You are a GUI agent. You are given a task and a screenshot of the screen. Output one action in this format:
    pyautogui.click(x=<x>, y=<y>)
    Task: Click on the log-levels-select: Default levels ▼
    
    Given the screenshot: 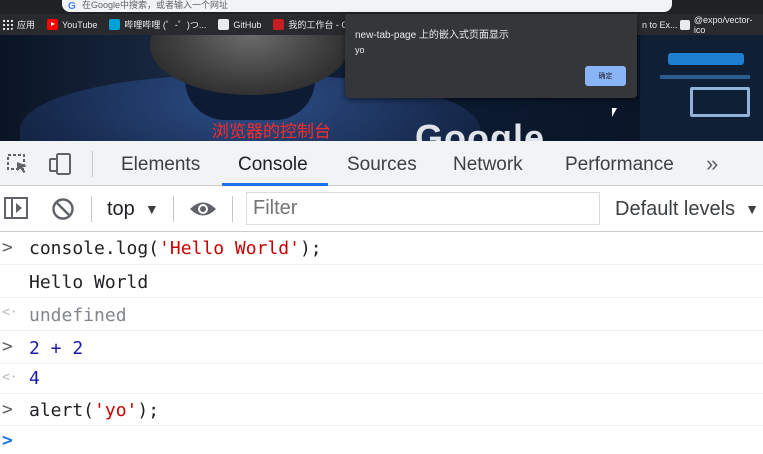 What is the action you would take?
    pyautogui.click(x=687, y=209)
    